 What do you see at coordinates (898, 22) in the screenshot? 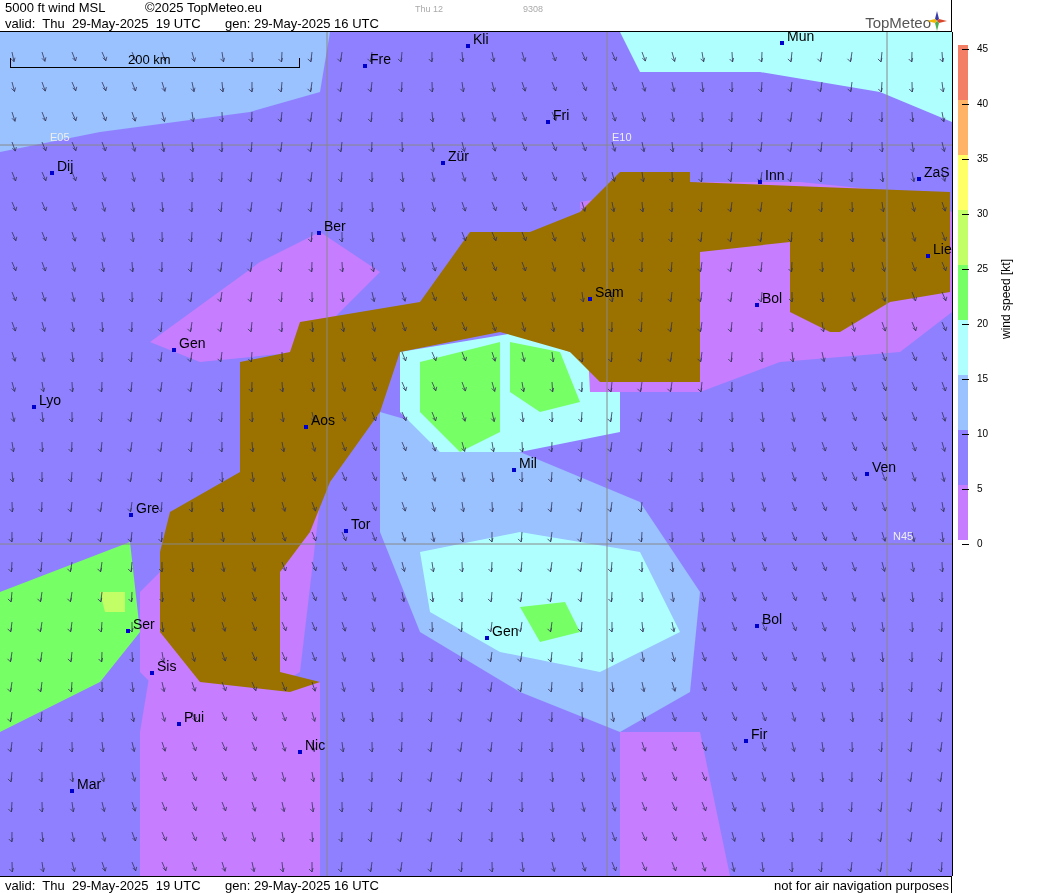
I see `logo-text: TopMeteo` at bounding box center [898, 22].